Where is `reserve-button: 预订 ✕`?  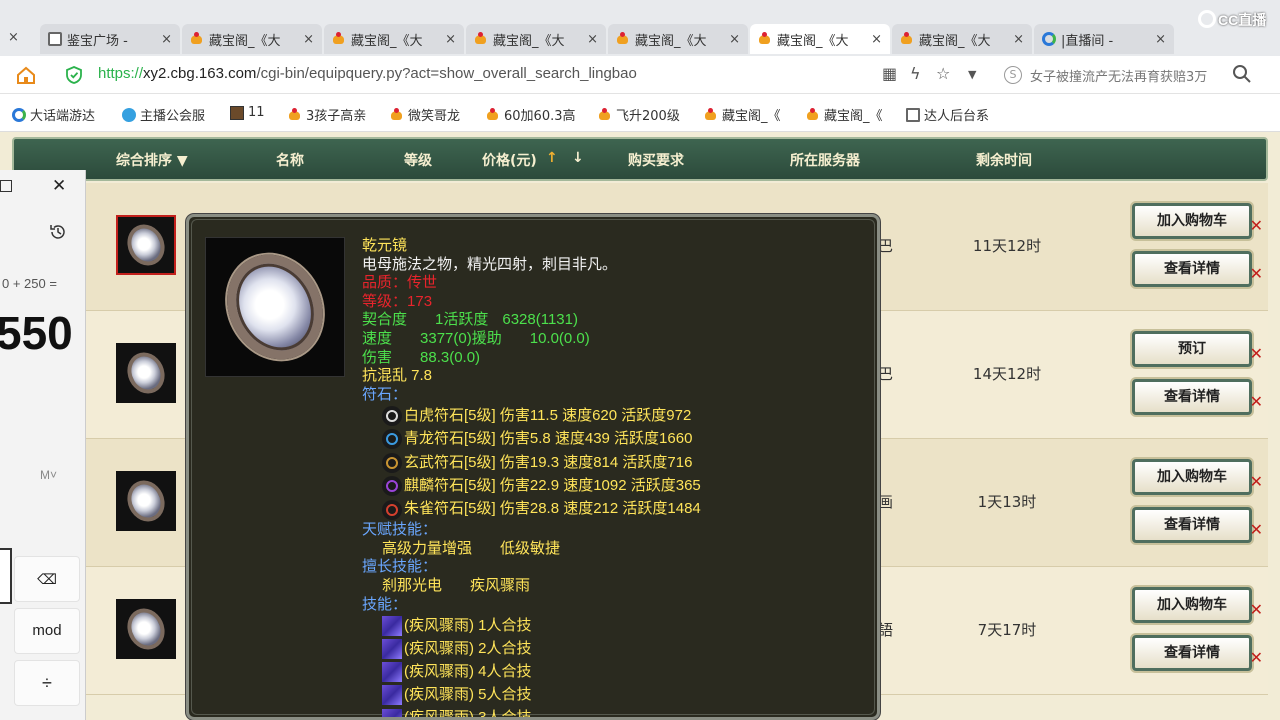
reserve-button: 预订 ✕ is located at coordinates (1197, 349).